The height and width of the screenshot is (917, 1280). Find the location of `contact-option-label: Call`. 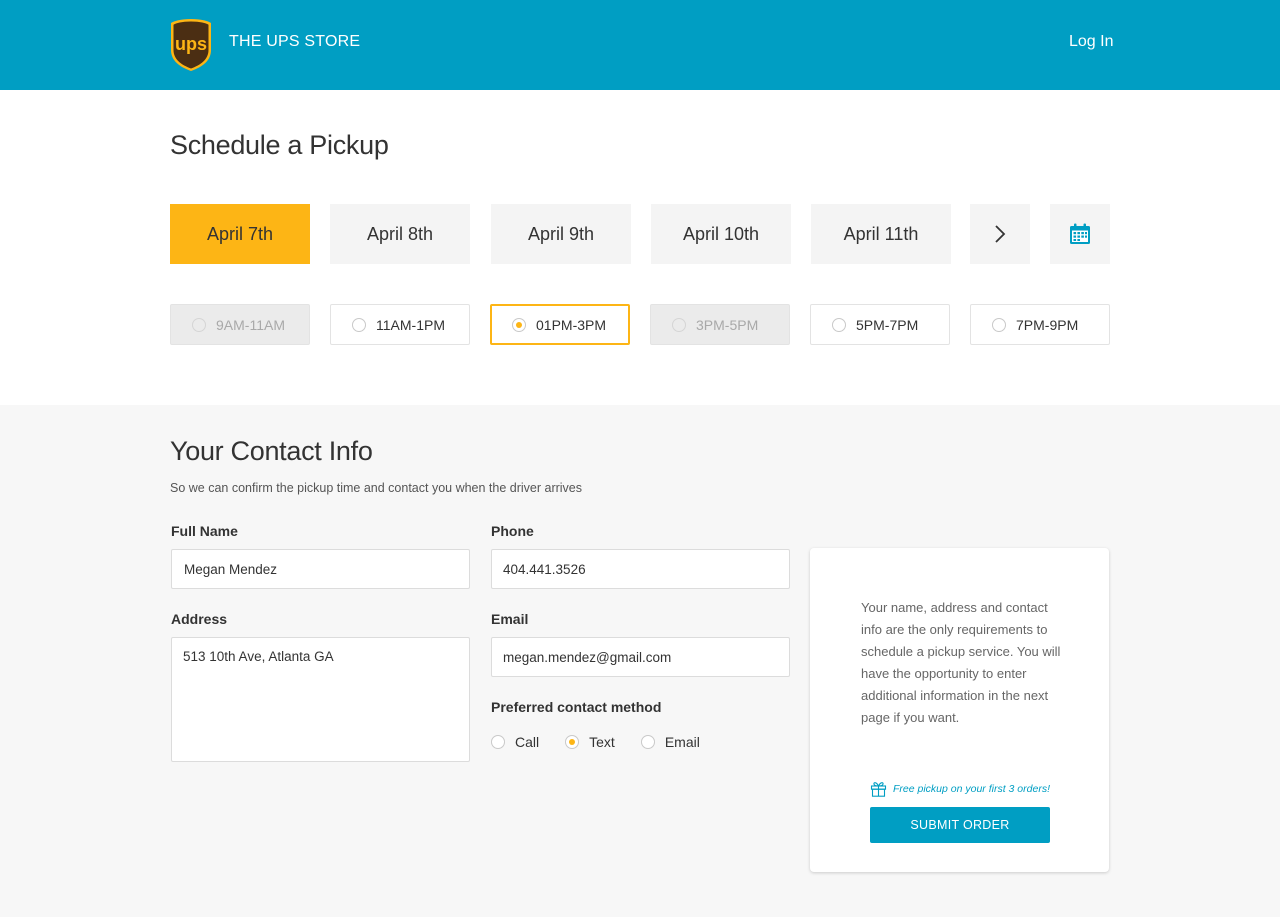

contact-option-label: Call is located at coordinates (527, 742).